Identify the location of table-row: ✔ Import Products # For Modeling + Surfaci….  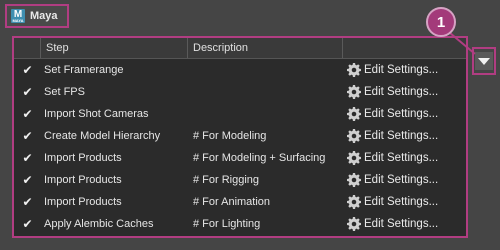
(240, 158).